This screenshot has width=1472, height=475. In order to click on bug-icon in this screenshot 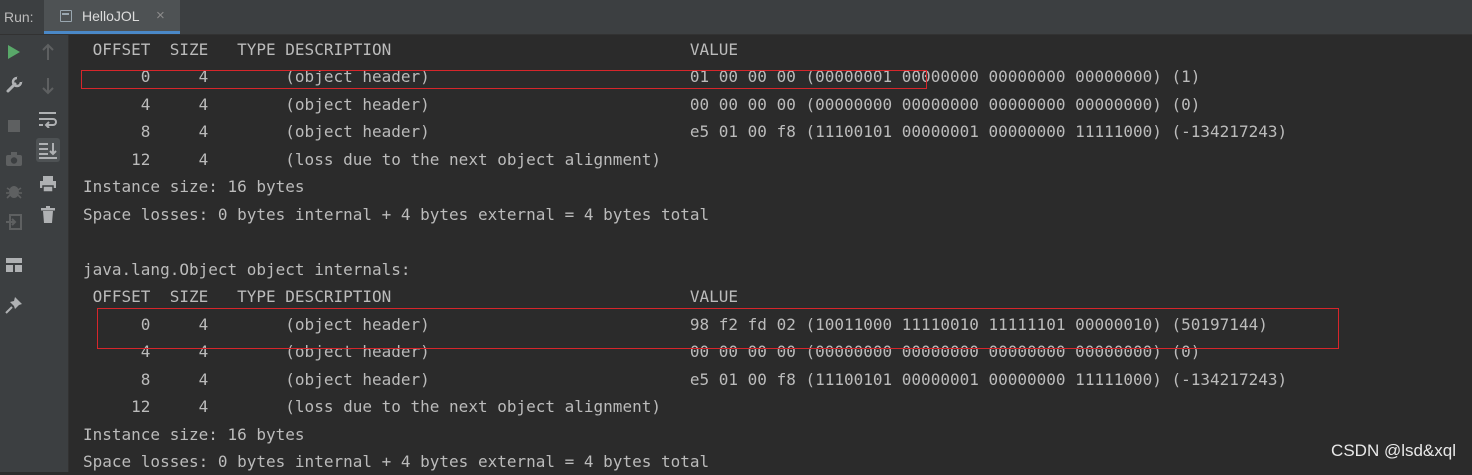, I will do `click(14, 191)`.